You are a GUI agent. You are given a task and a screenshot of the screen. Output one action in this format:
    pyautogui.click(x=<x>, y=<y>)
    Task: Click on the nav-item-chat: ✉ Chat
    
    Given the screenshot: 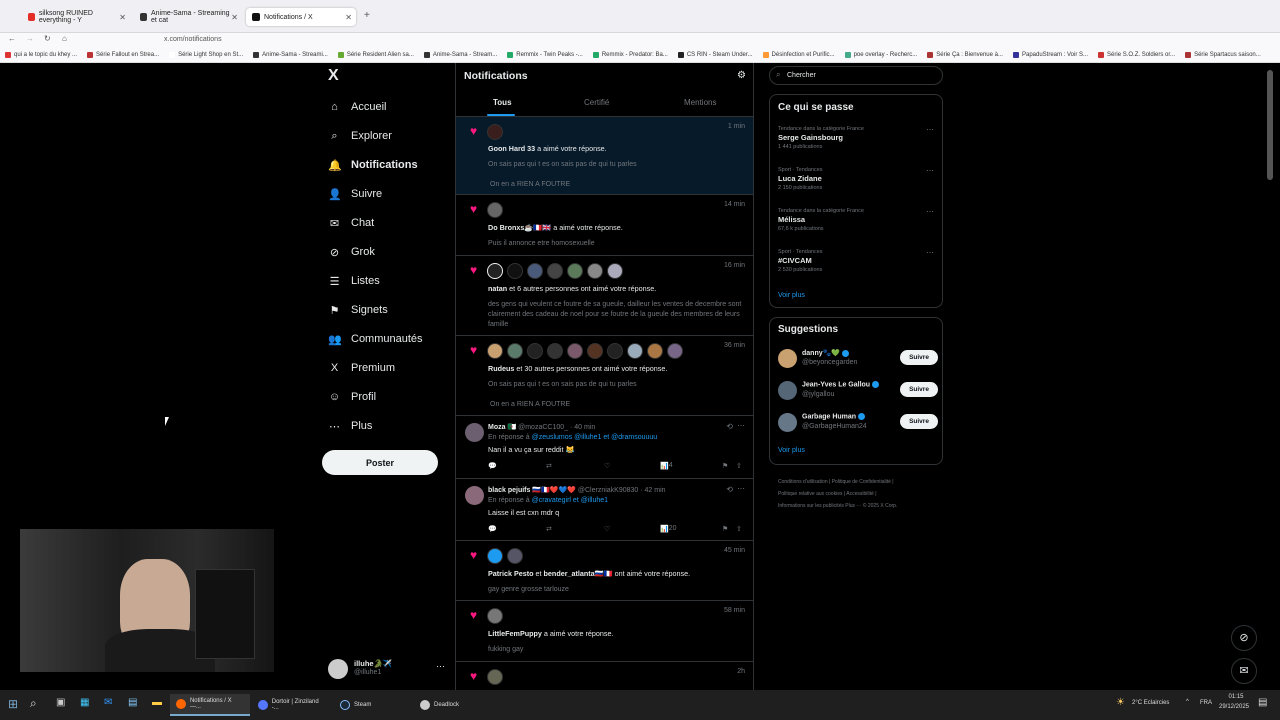 What is the action you would take?
    pyautogui.click(x=351, y=223)
    